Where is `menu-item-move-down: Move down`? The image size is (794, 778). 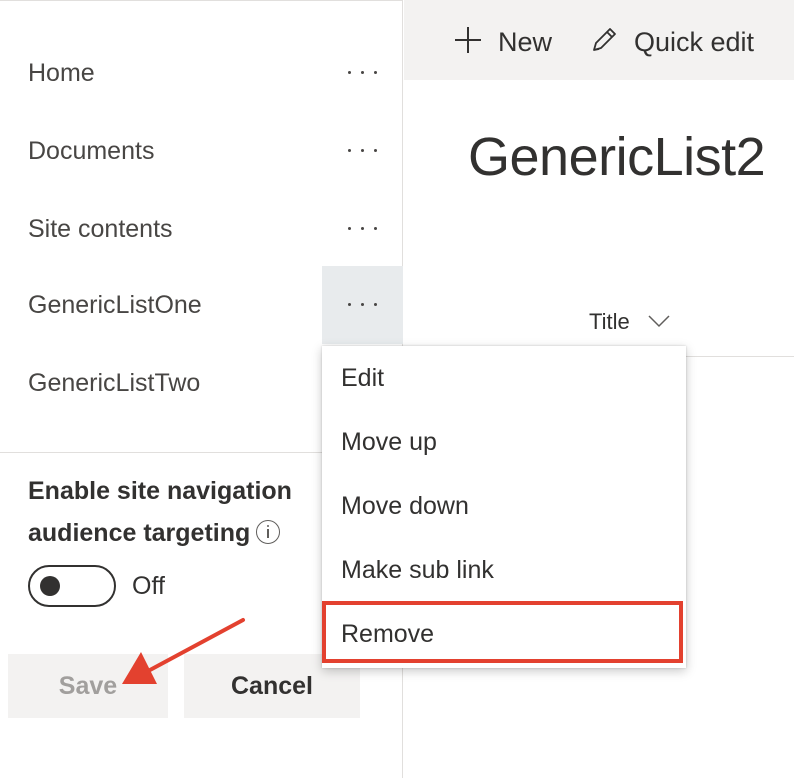 menu-item-move-down: Move down is located at coordinates (504, 506).